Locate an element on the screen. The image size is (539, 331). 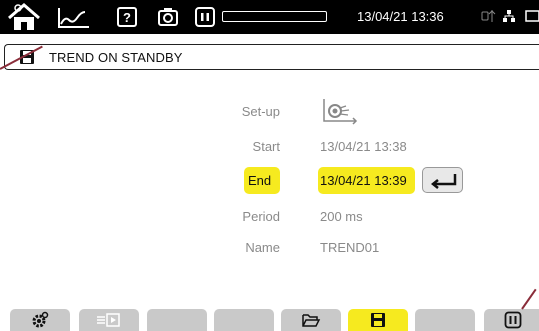
title-bar: TREND ON STANDBY is located at coordinates (271, 57).